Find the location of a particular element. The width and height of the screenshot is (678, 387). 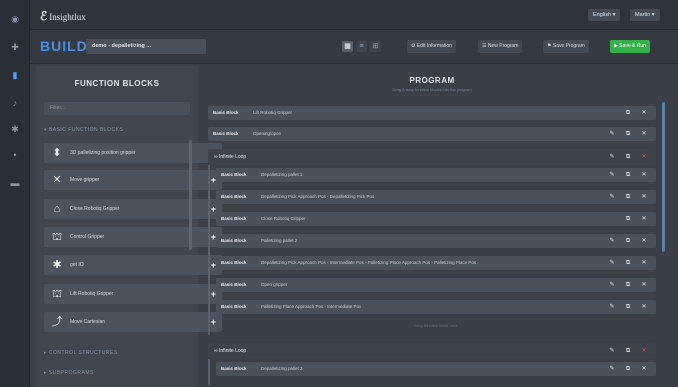

new-program-button: ☰ New Program is located at coordinates (500, 46).